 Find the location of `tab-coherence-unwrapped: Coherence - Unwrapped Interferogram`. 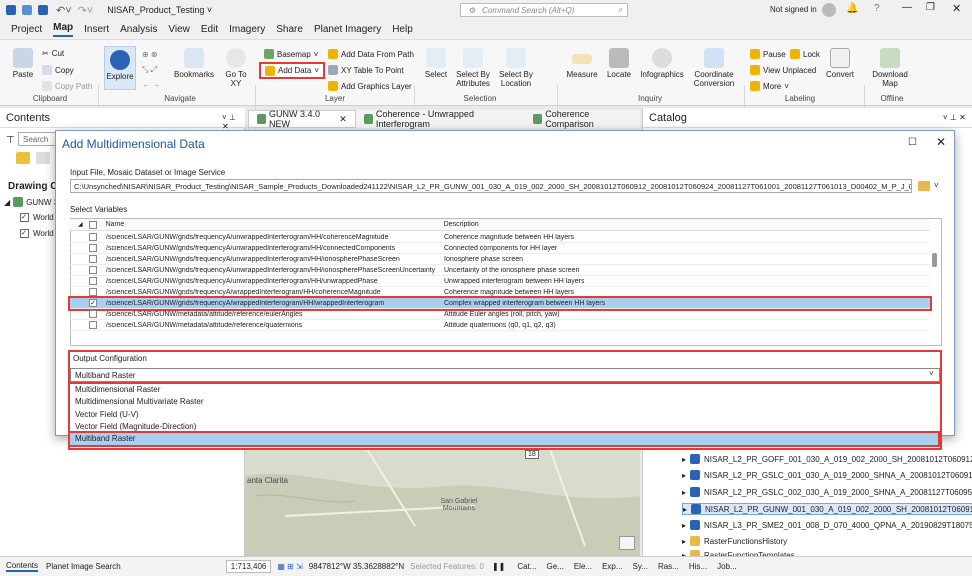

tab-coherence-unwrapped: Coherence - Unwrapped Interferogram is located at coordinates (440, 119).